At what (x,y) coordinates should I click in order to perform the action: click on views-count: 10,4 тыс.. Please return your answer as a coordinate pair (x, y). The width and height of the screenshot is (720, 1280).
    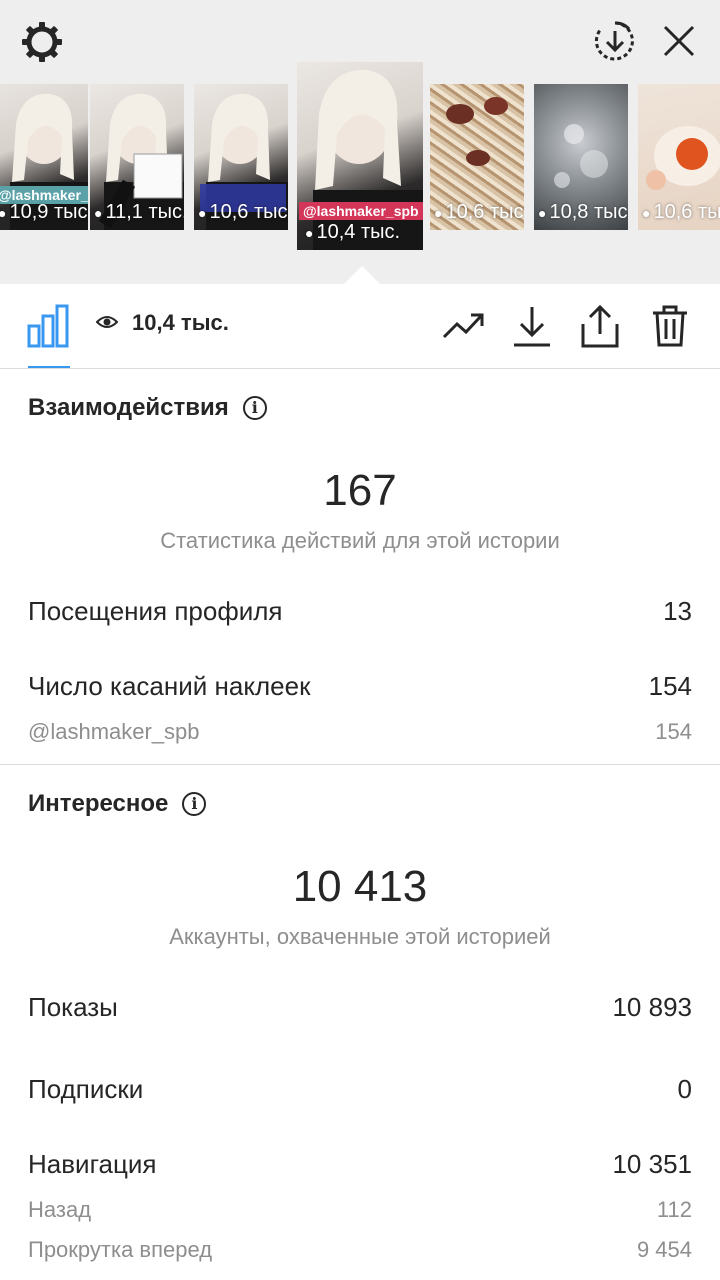
    Looking at the image, I should click on (180, 322).